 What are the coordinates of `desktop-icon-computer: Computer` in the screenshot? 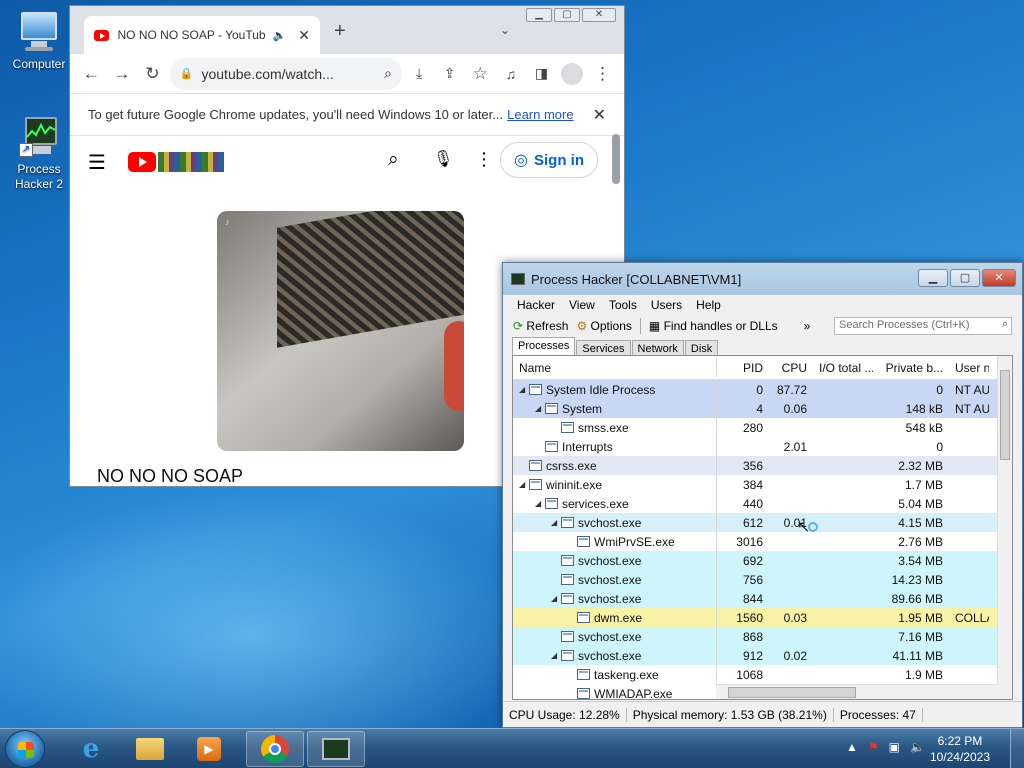 It's located at (39, 40).